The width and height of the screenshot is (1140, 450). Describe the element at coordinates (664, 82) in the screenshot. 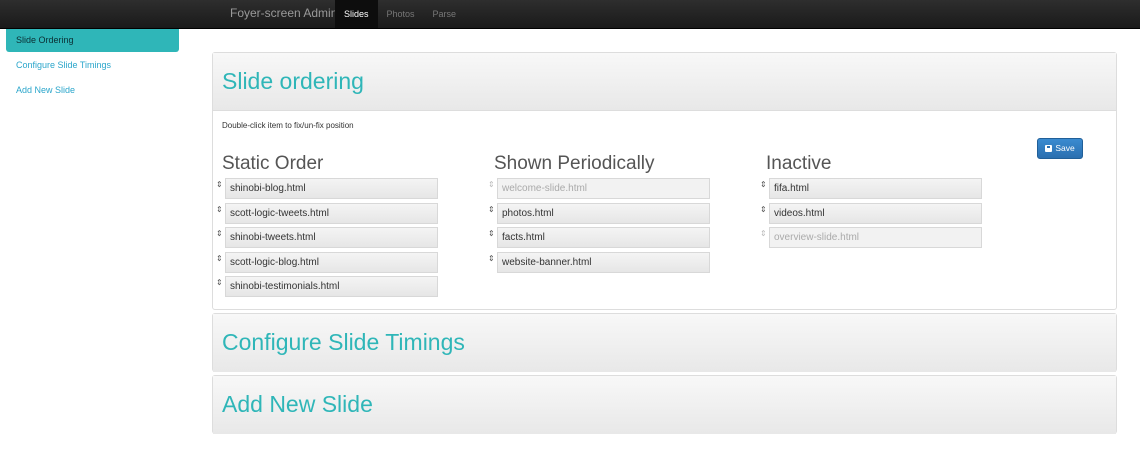

I see `panel-header: Slide ordering` at that location.